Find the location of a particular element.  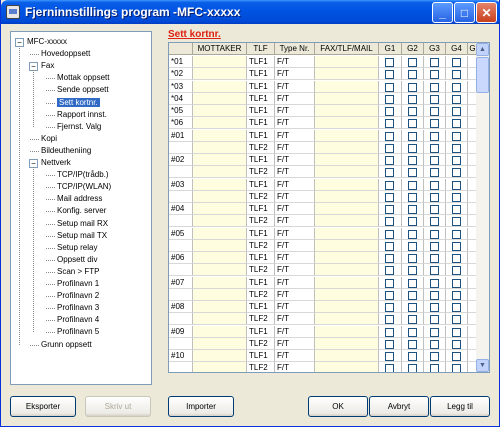

tree-item: Oppsett div is located at coordinates (77, 260).